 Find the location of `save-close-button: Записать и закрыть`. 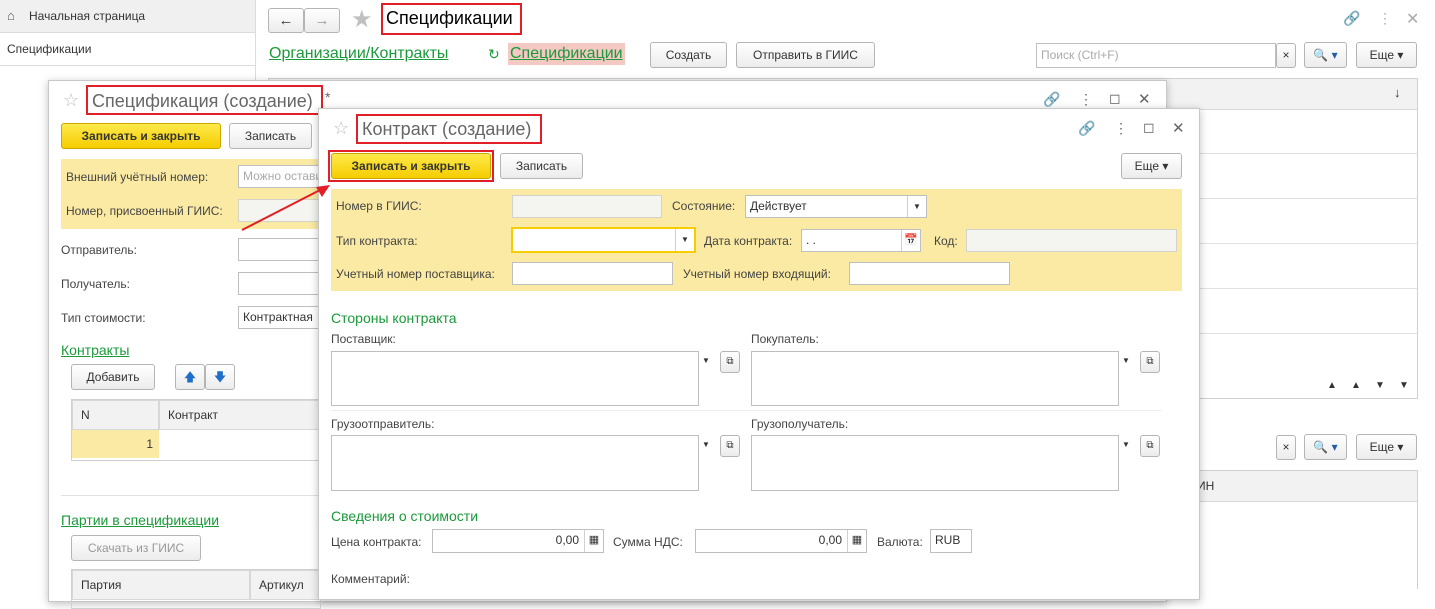

save-close-button: Записать и закрыть is located at coordinates (141, 136).